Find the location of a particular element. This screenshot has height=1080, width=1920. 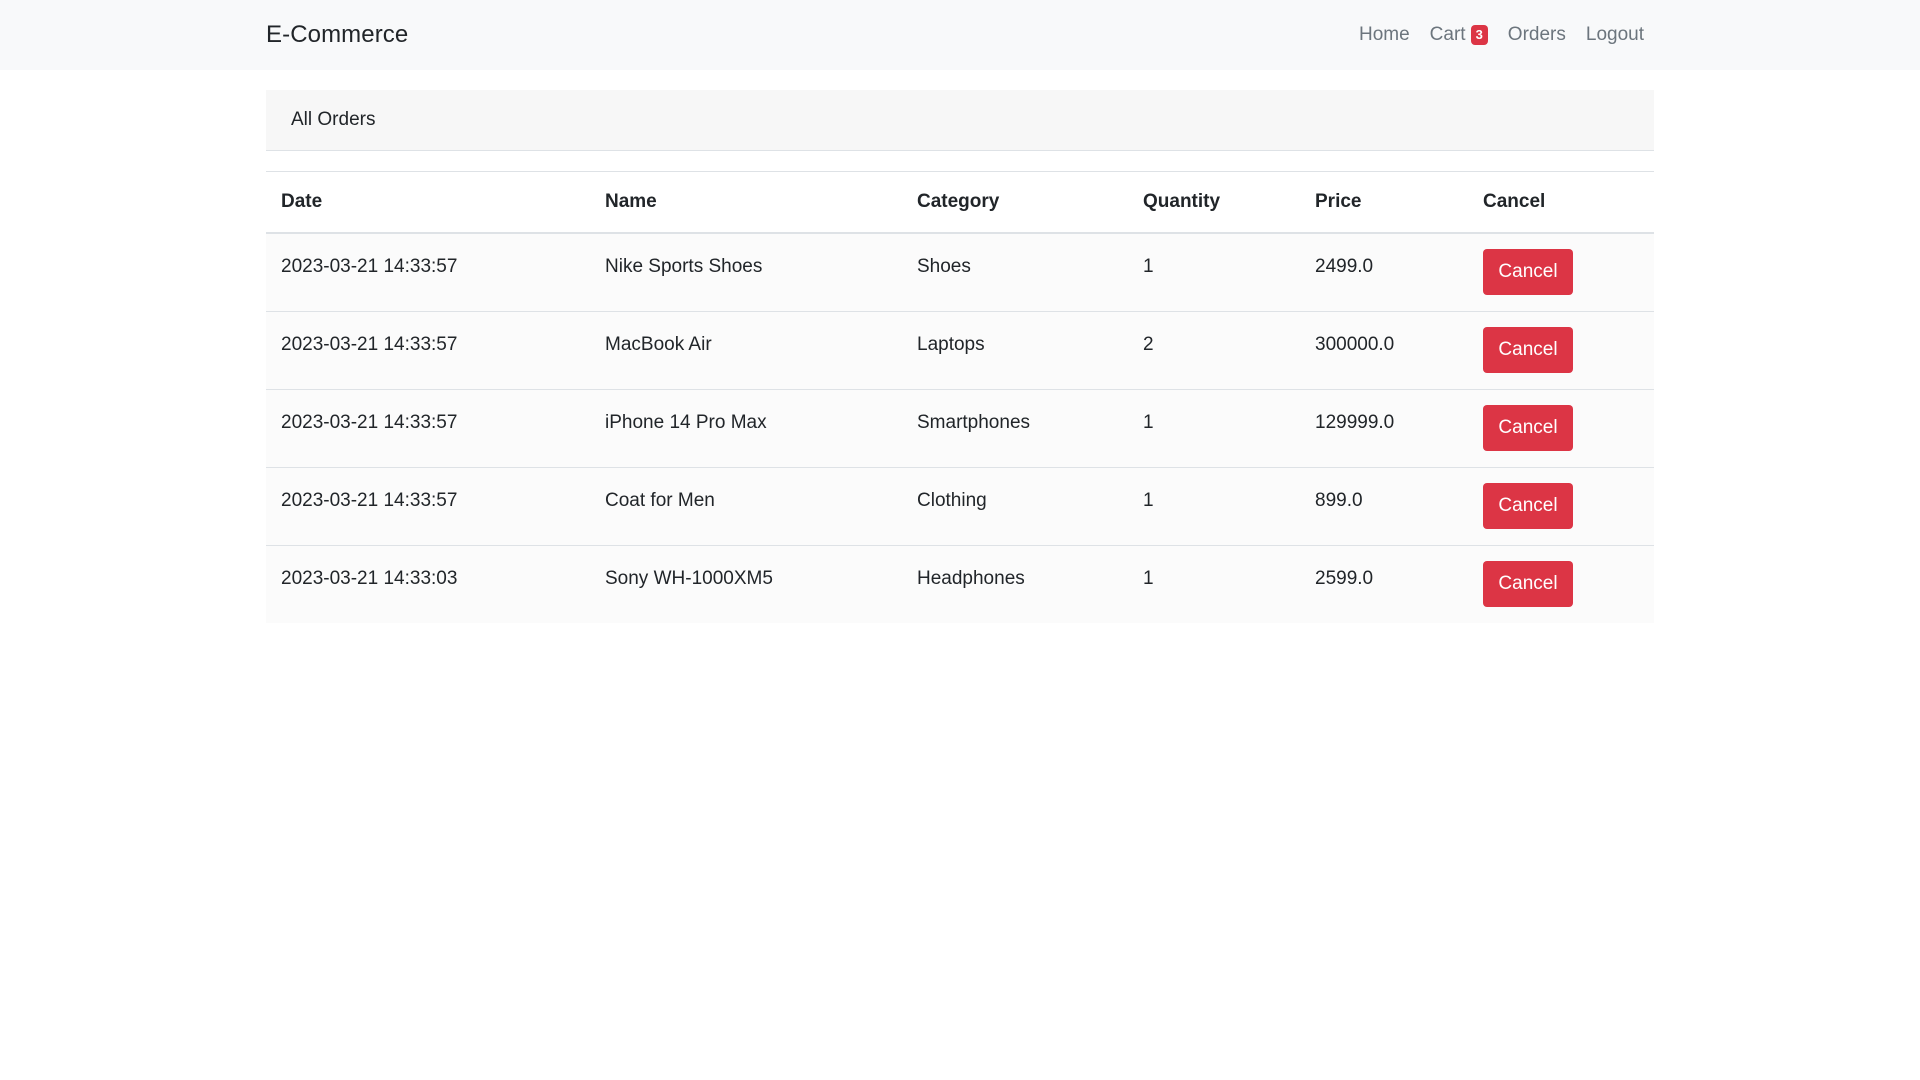

order-name: Coat for Men is located at coordinates (660, 500).